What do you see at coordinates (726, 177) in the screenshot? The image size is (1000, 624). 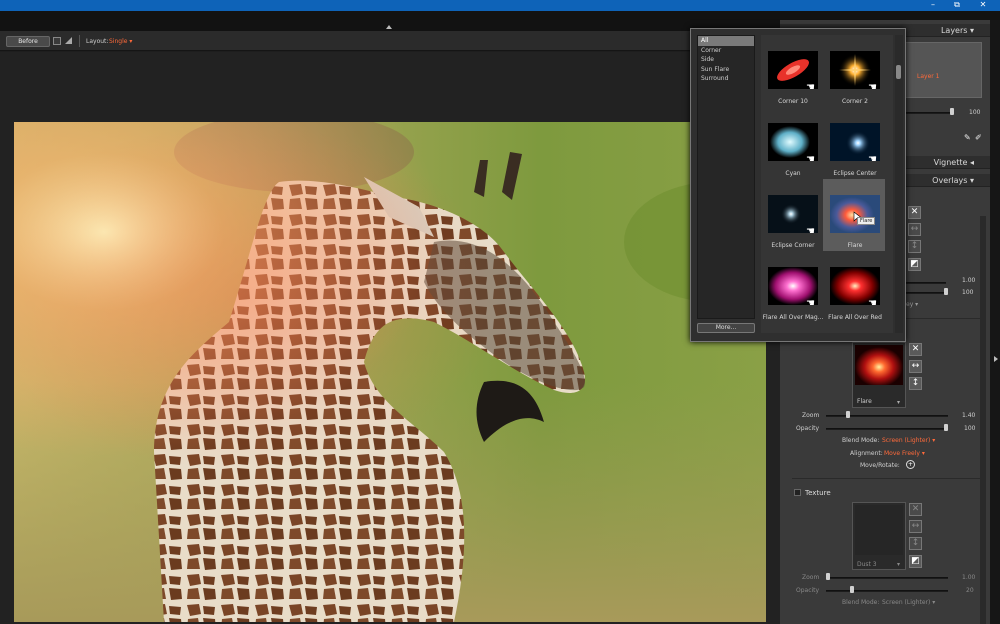 I see `category-list: All Corner Side Sun Flare Surround` at bounding box center [726, 177].